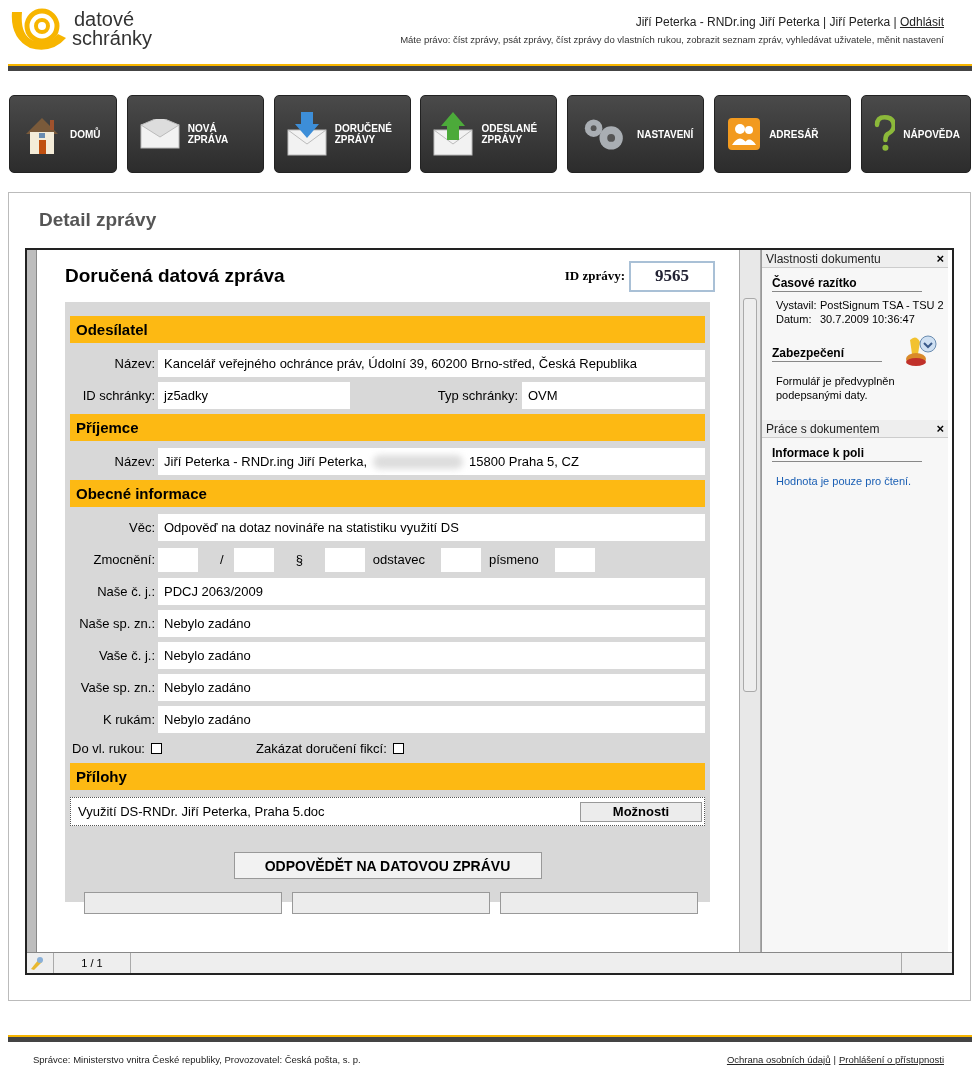 The width and height of the screenshot is (980, 1080). Describe the element at coordinates (823, 258) in the screenshot. I see `panel-title: Vlastnosti dokumentu` at that location.